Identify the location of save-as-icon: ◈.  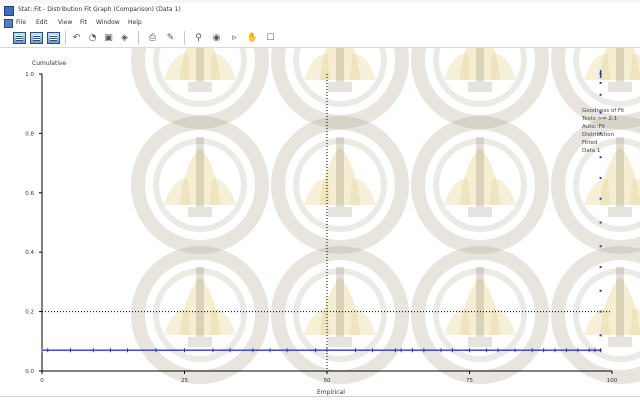
(124, 38).